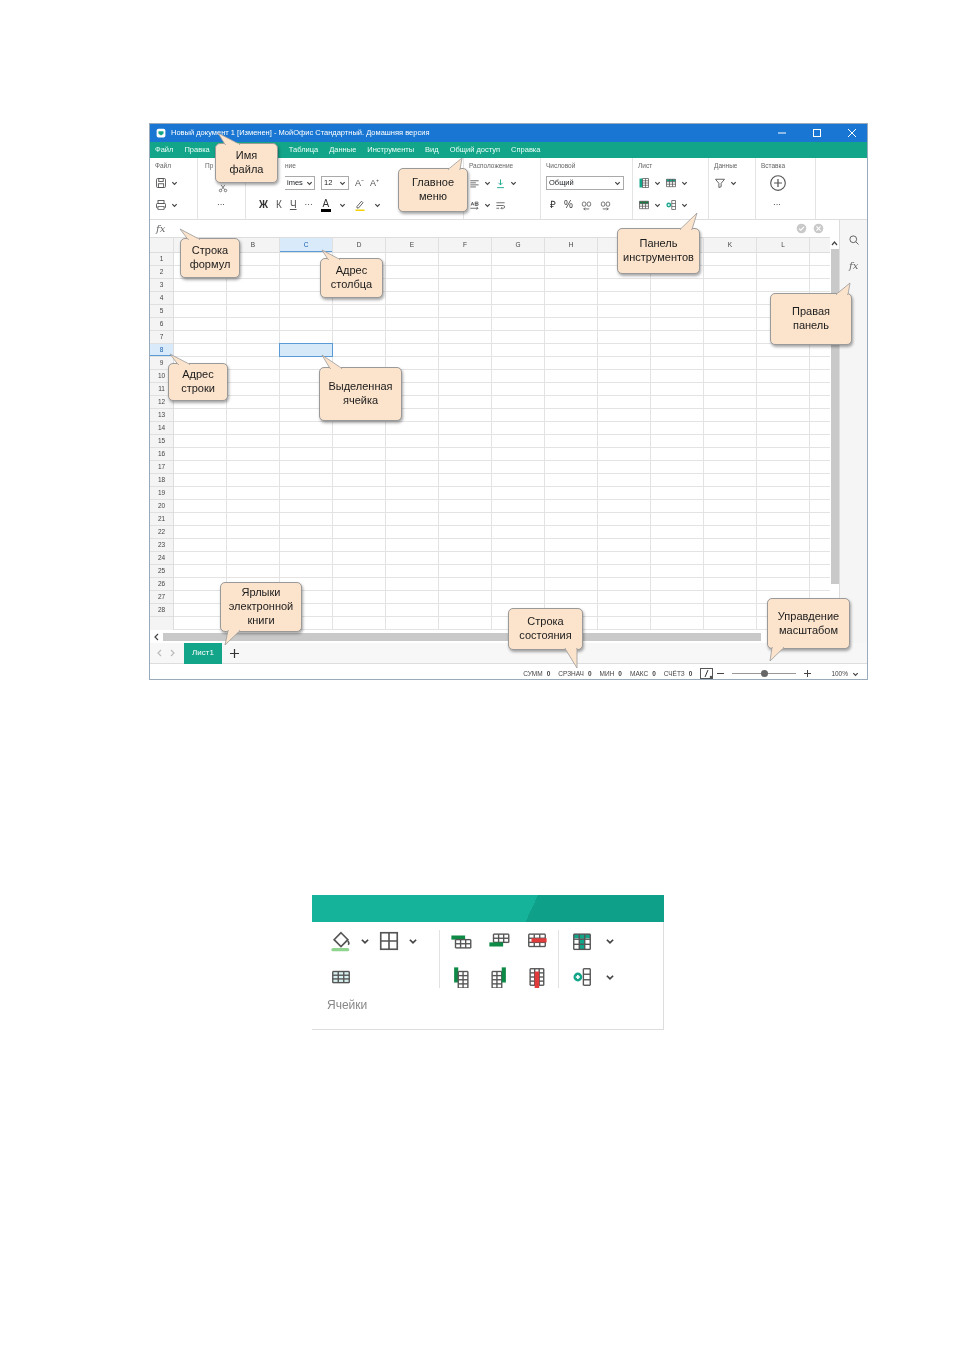 Image resolution: width=954 pixels, height=1350 pixels. Describe the element at coordinates (223, 188) in the screenshot. I see `scissors-icon` at that location.